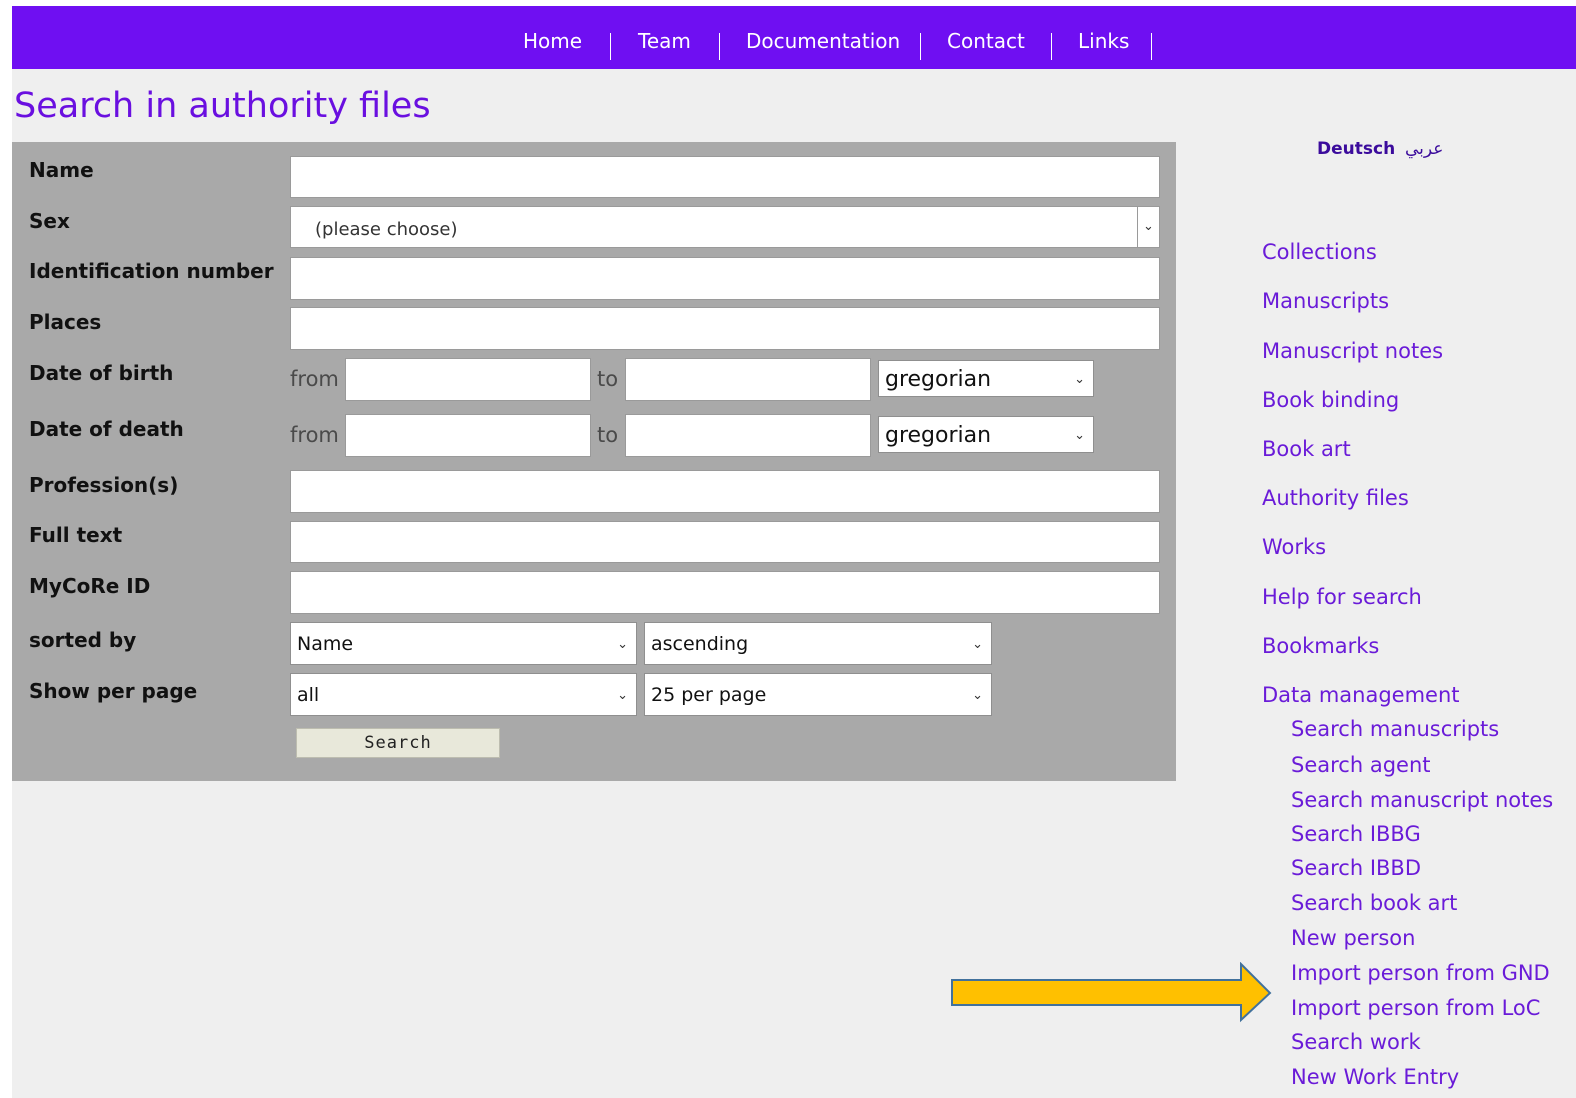 This screenshot has height=1098, width=1576. I want to click on places-input, so click(725, 328).